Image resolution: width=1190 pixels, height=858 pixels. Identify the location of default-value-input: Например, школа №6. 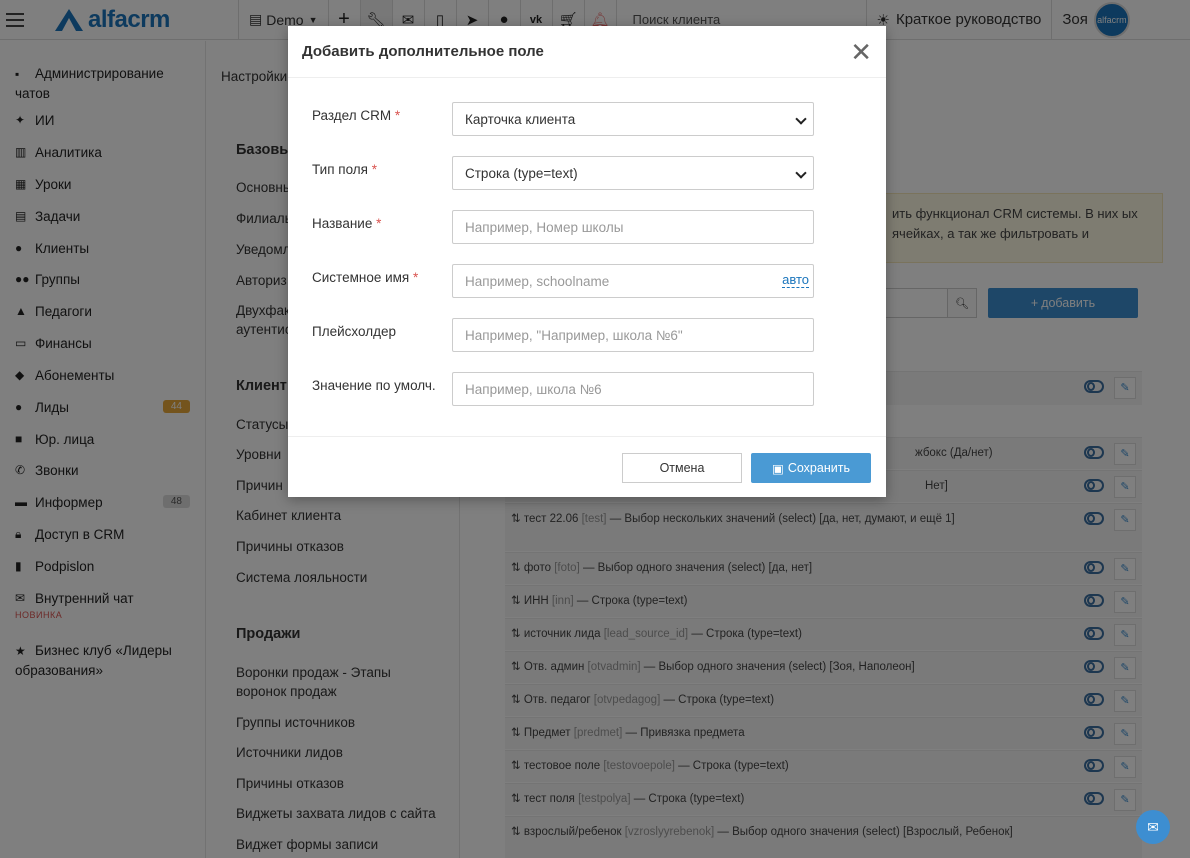
(633, 389).